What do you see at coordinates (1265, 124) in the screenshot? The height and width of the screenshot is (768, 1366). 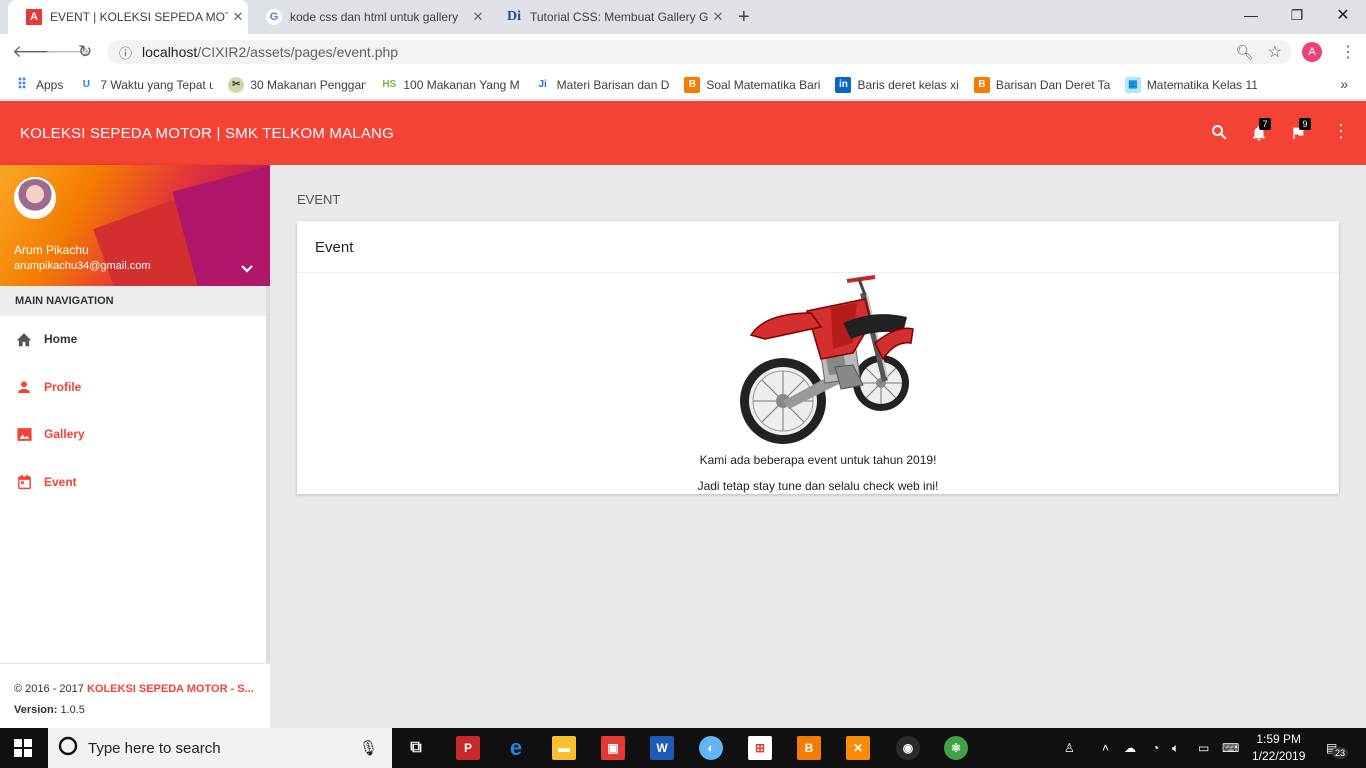 I see `notifications-count-badge: 7` at bounding box center [1265, 124].